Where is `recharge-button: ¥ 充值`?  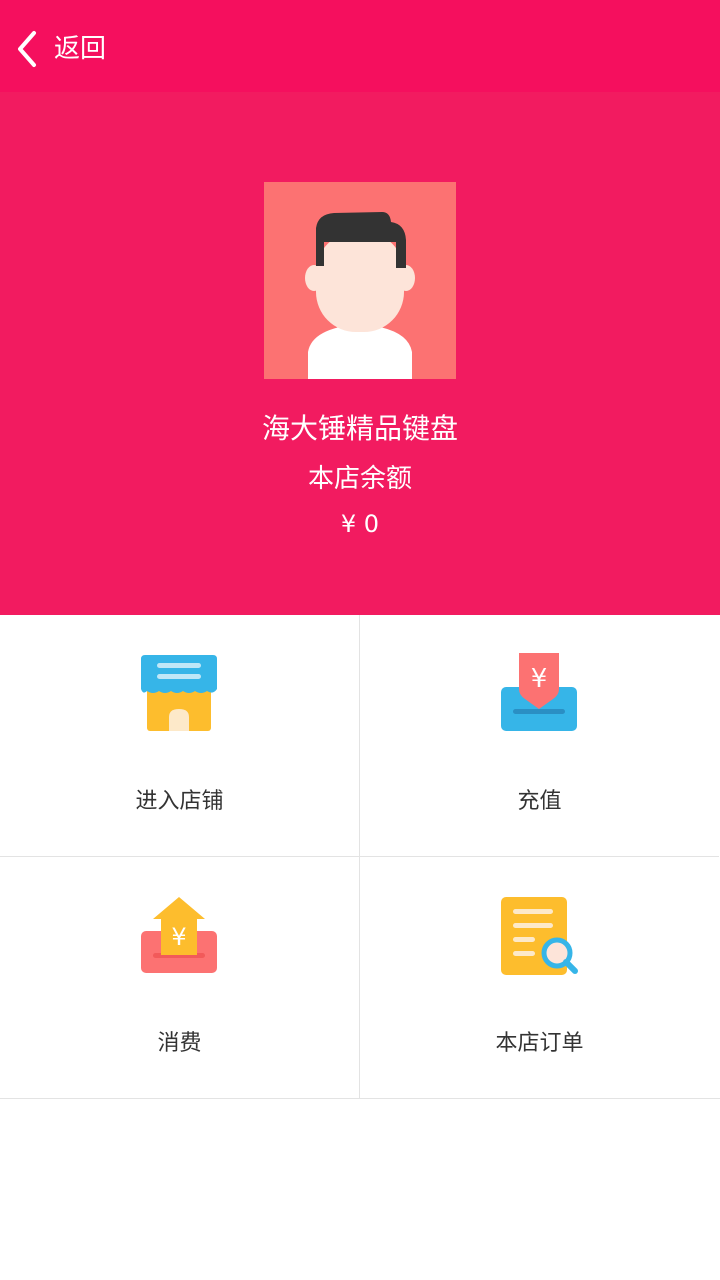 recharge-button: ¥ 充值 is located at coordinates (539, 736).